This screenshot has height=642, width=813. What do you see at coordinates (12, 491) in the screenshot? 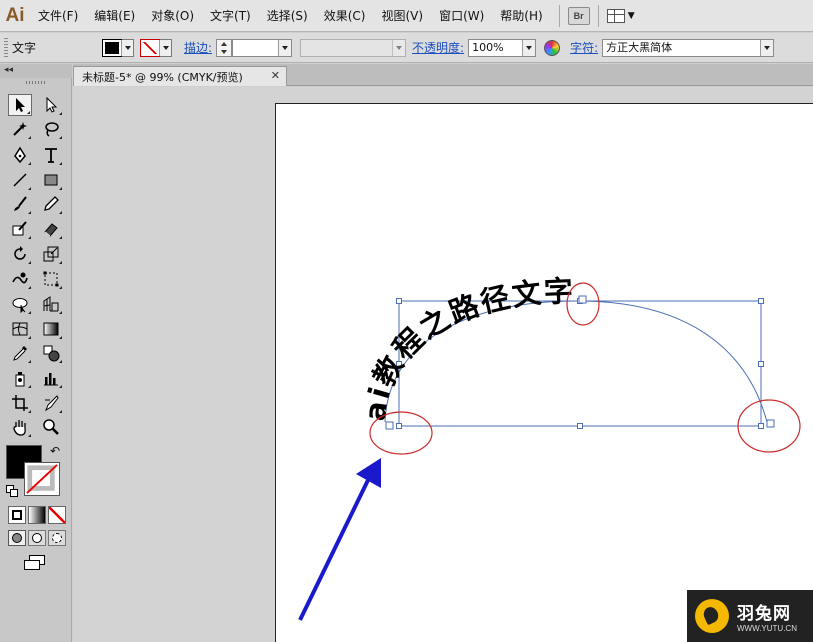
I see `default-fill-stroke-icon` at bounding box center [12, 491].